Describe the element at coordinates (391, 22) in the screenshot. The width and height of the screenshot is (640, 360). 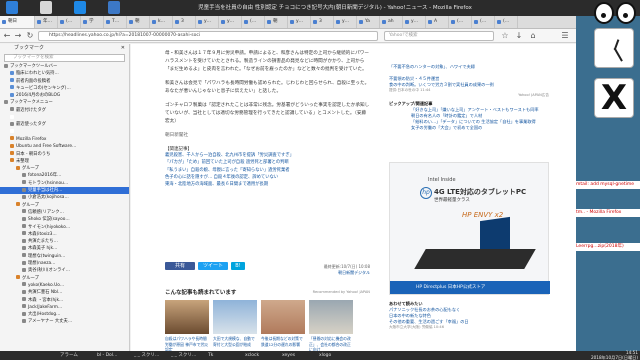
I see `browser-tab: ah` at that location.